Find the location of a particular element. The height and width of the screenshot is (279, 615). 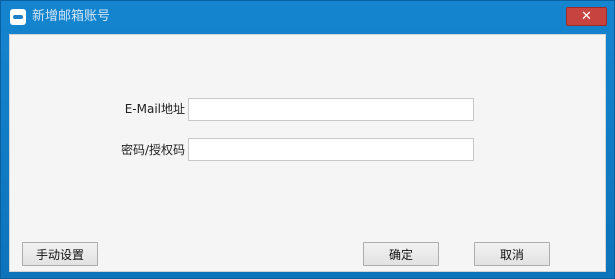

email-label: E-Mail地址 is located at coordinates (154, 109).